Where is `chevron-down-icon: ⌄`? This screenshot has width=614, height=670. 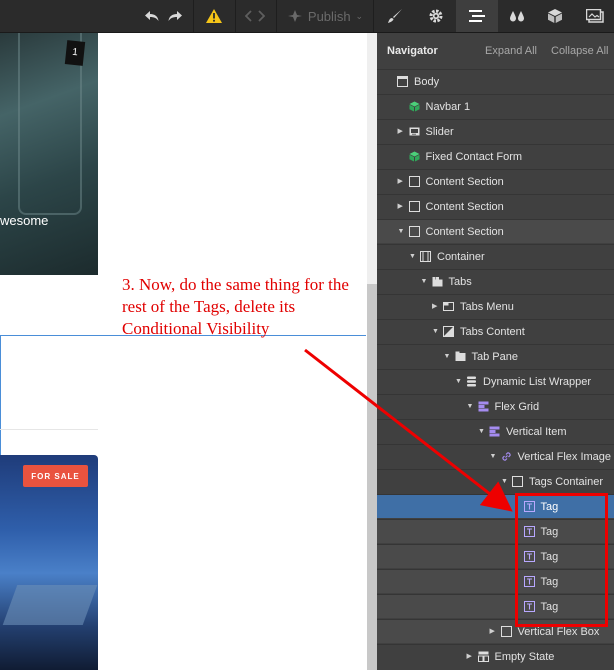 chevron-down-icon: ⌄ is located at coordinates (359, 15).